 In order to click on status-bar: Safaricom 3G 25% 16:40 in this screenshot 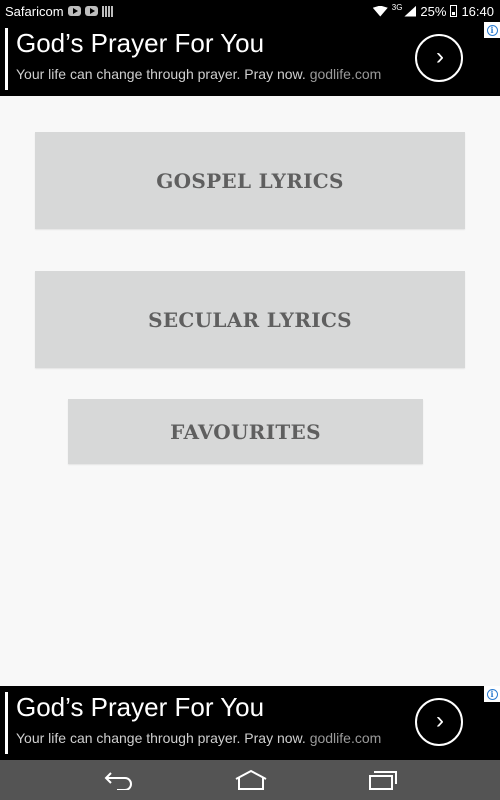, I will do `click(250, 11)`.